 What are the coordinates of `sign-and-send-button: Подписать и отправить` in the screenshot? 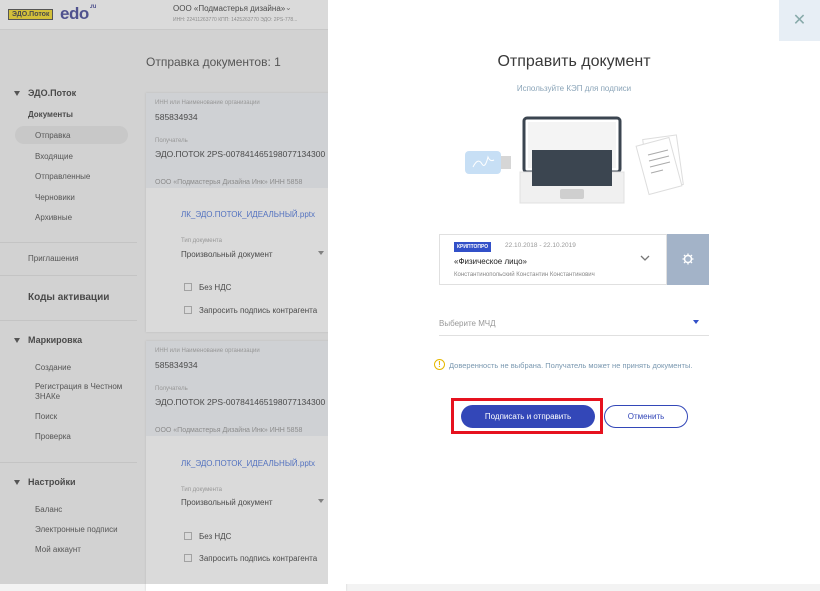 It's located at (528, 416).